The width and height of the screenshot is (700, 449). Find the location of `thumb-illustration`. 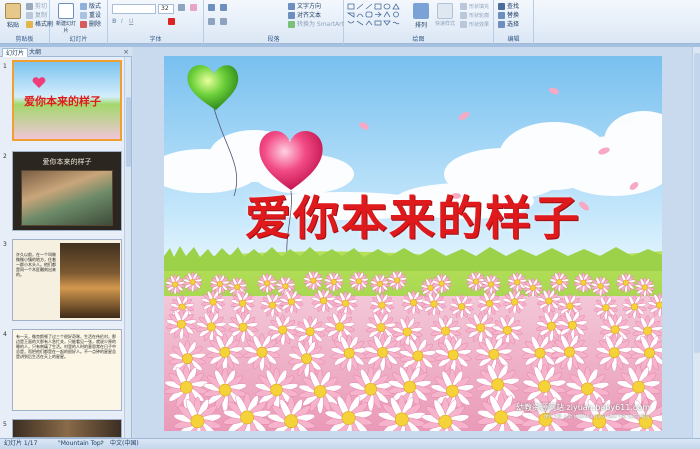

thumb-illustration is located at coordinates (90, 280).